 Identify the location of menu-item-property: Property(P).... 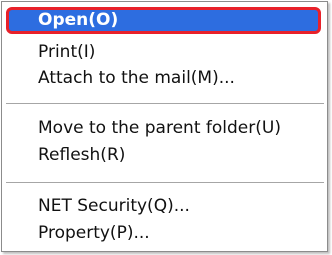
(94, 233).